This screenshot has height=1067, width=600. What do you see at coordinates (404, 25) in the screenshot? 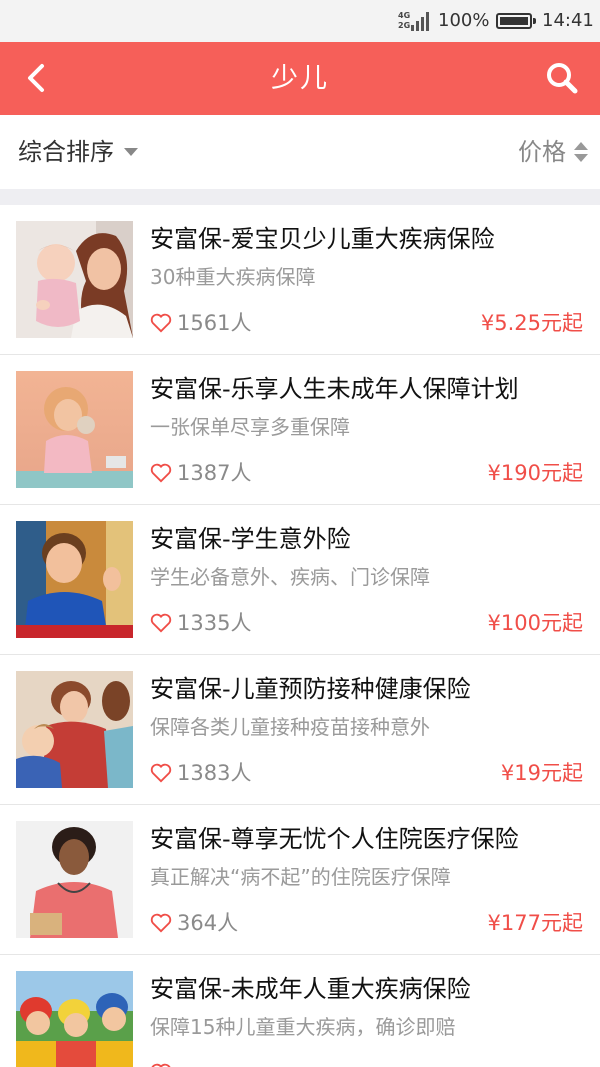
I see `network-type-bottom: 2G` at bounding box center [404, 25].